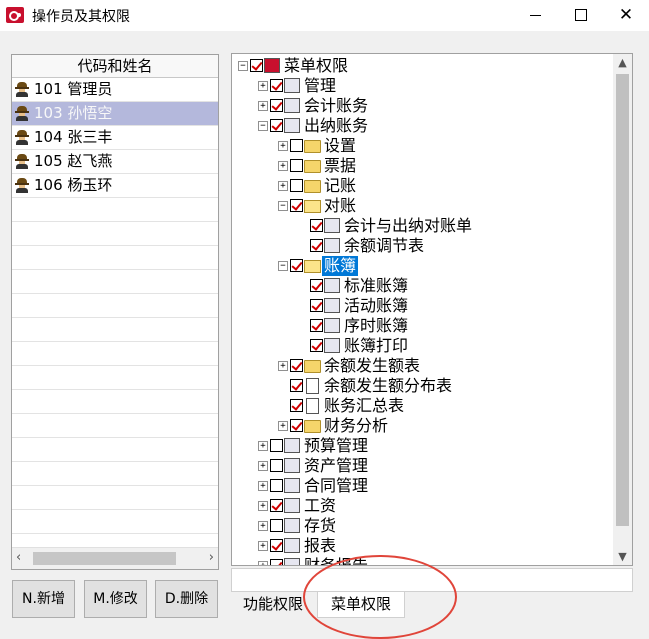 This screenshot has height=639, width=649. Describe the element at coordinates (312, 266) in the screenshot. I see `folder-open-icon` at that location.